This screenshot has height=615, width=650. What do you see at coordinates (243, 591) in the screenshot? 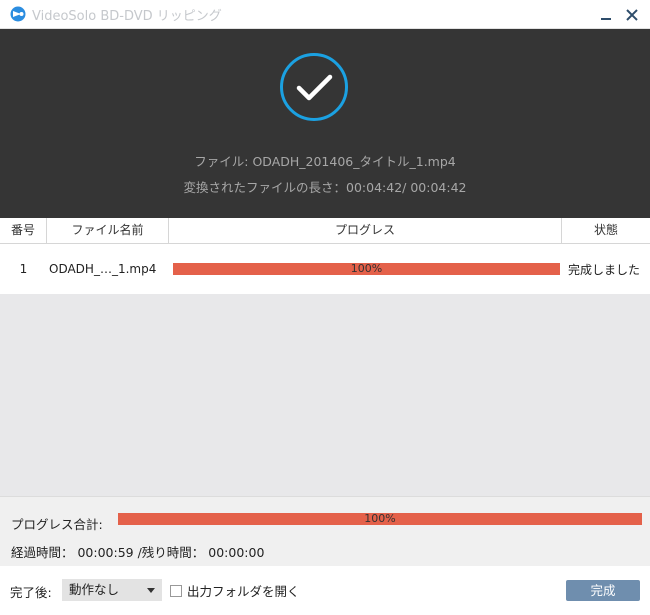
I see `open-output-folder-label: 出力フォルダを開く` at bounding box center [243, 591].